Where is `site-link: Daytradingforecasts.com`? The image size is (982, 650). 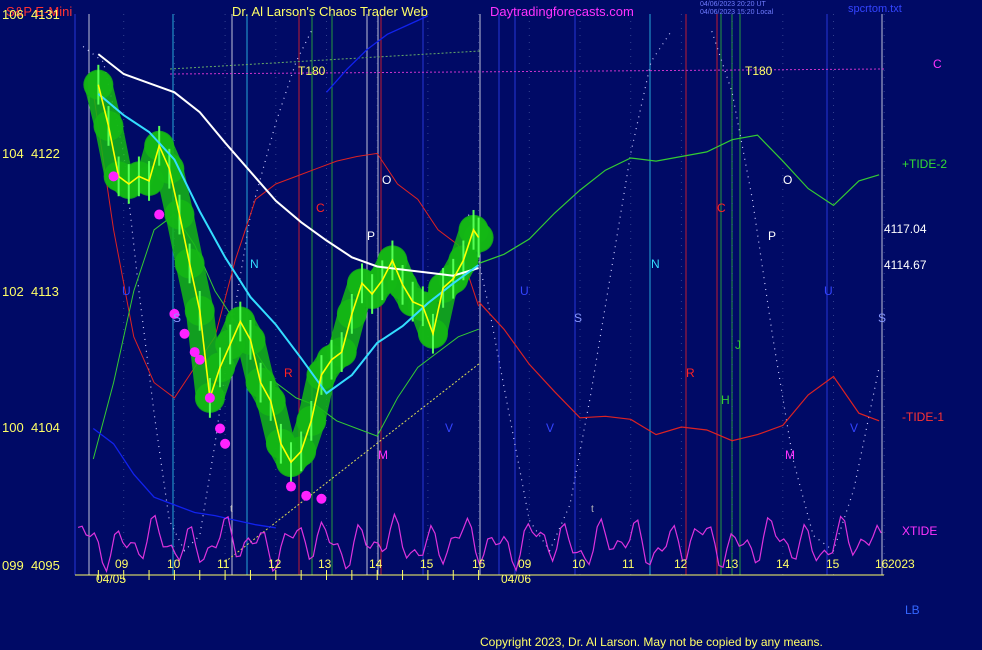
site-link: Daytradingforecasts.com is located at coordinates (562, 11).